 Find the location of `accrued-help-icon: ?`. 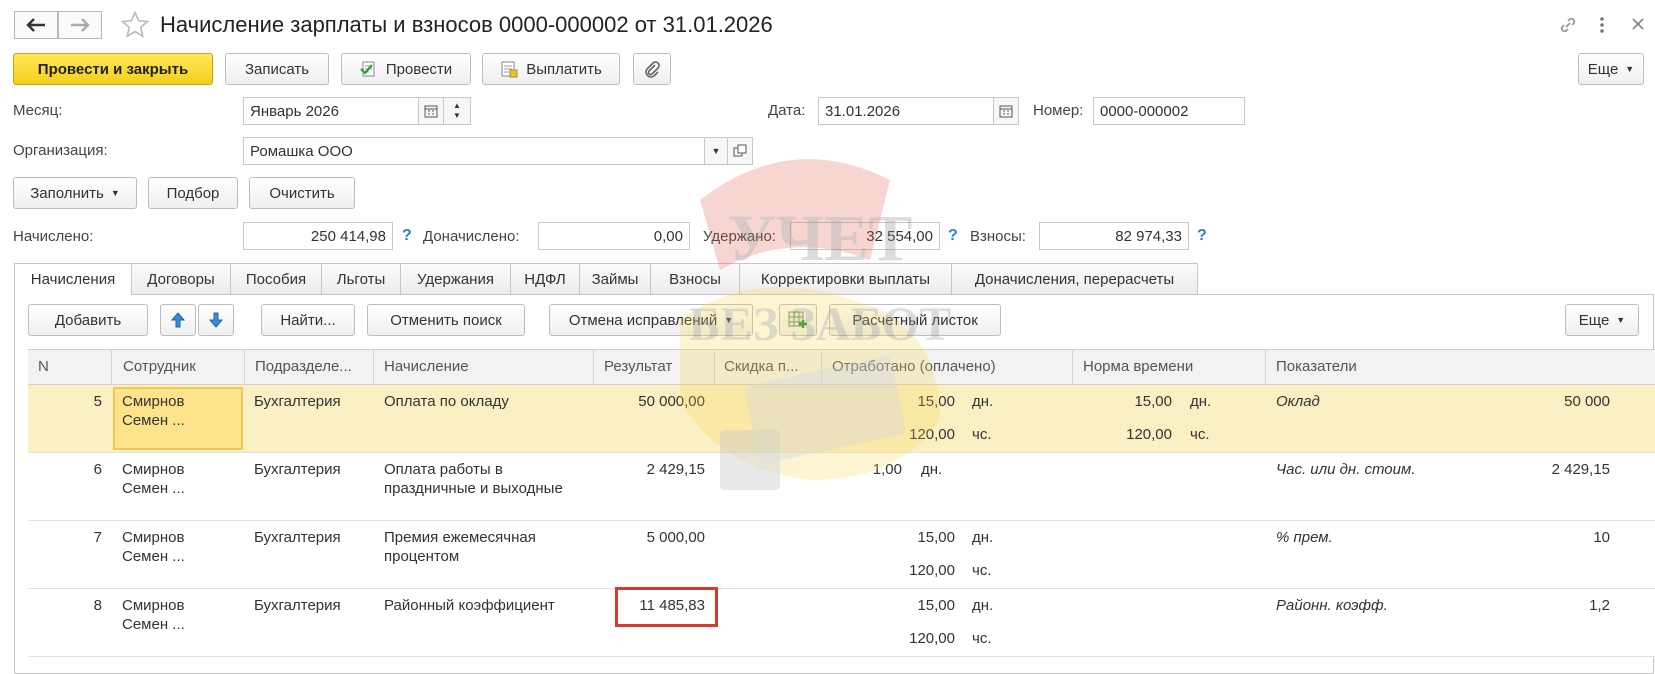

accrued-help-icon: ? is located at coordinates (407, 236).